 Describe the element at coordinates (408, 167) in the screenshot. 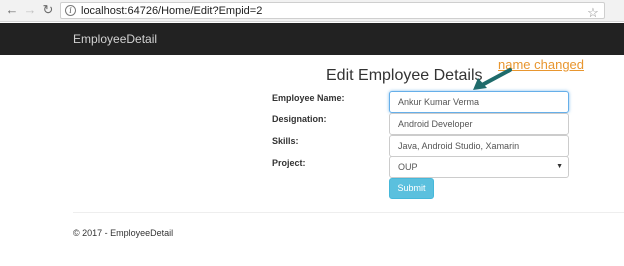

I see `project-select-value: OUP` at that location.